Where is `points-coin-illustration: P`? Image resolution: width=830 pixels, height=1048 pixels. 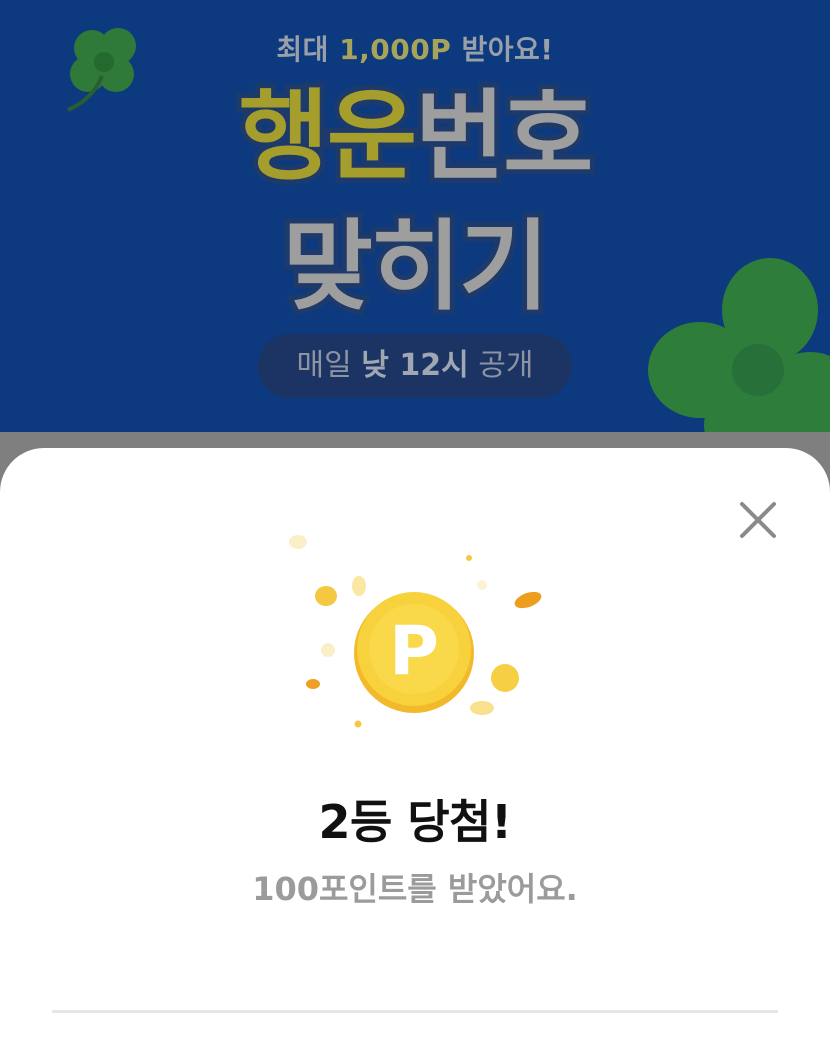 points-coin-illustration: P is located at coordinates (415, 631).